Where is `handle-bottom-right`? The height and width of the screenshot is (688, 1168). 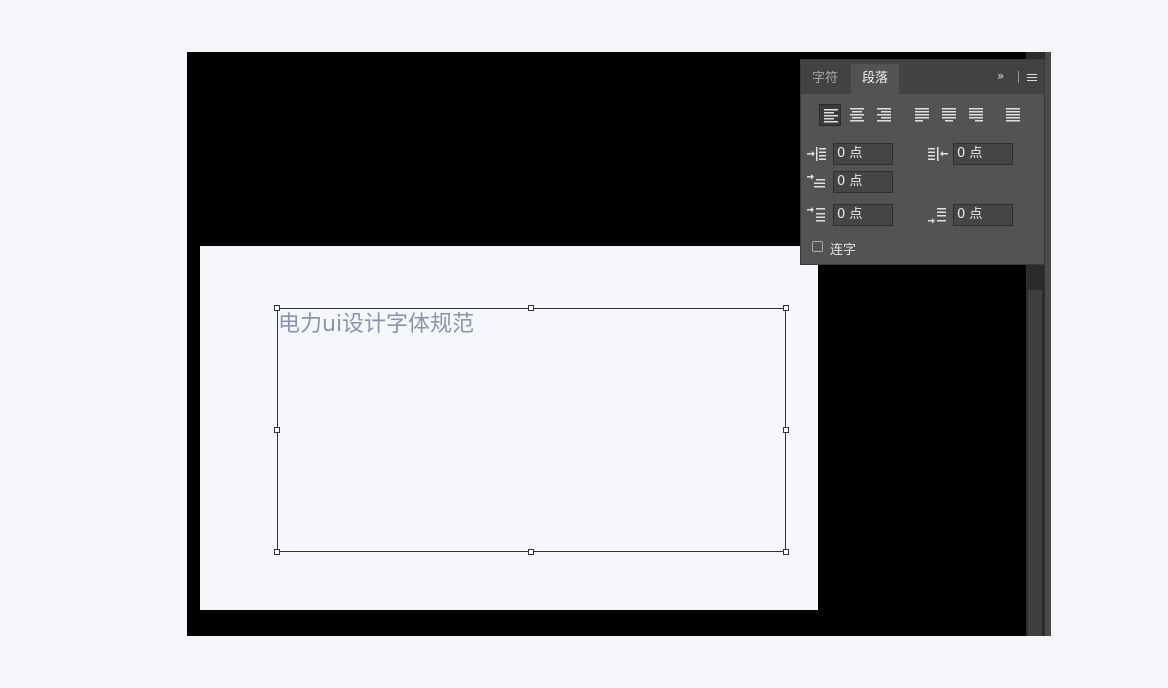
handle-bottom-right is located at coordinates (786, 552).